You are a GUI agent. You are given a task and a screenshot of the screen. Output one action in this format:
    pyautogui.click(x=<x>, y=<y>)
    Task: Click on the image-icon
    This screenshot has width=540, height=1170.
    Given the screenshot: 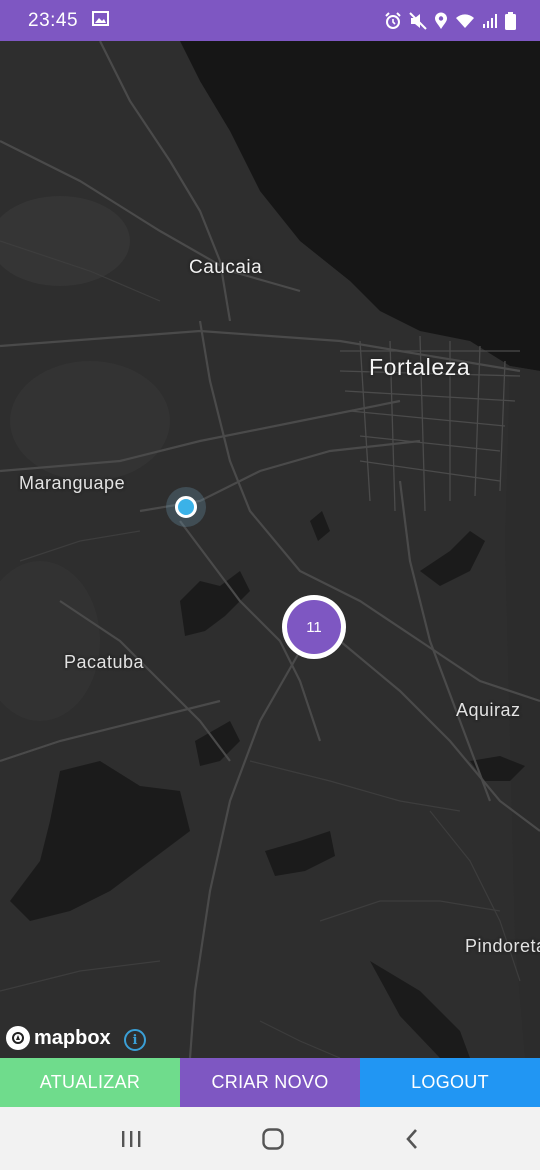 What is the action you would take?
    pyautogui.click(x=101, y=20)
    